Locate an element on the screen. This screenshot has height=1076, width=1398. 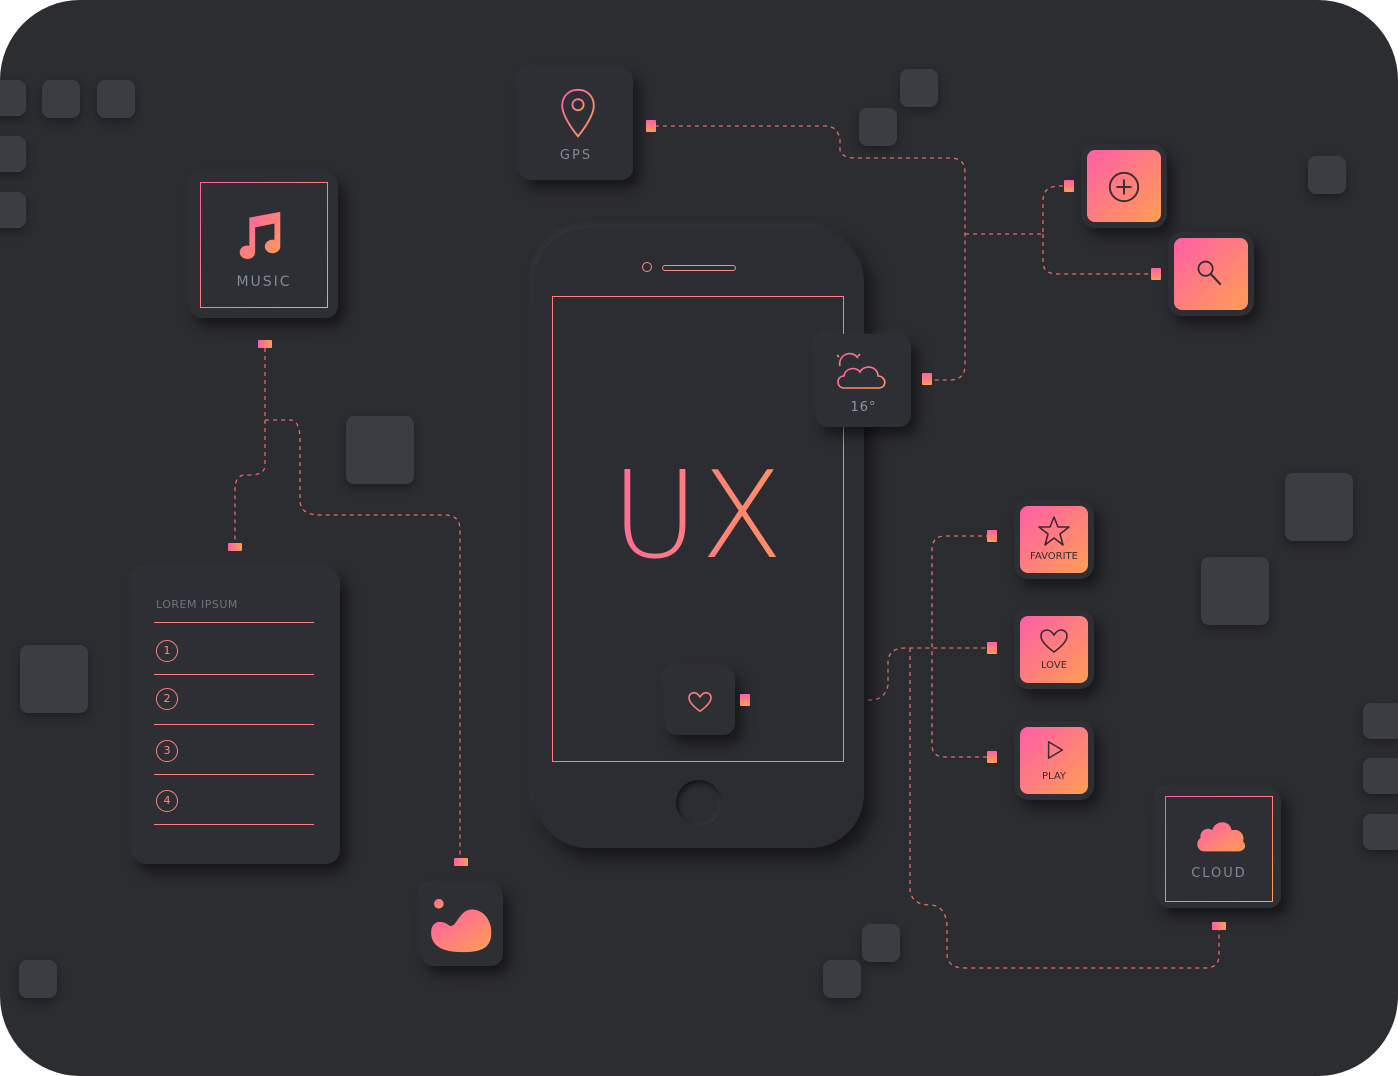
list-item: 3 is located at coordinates (234, 756).